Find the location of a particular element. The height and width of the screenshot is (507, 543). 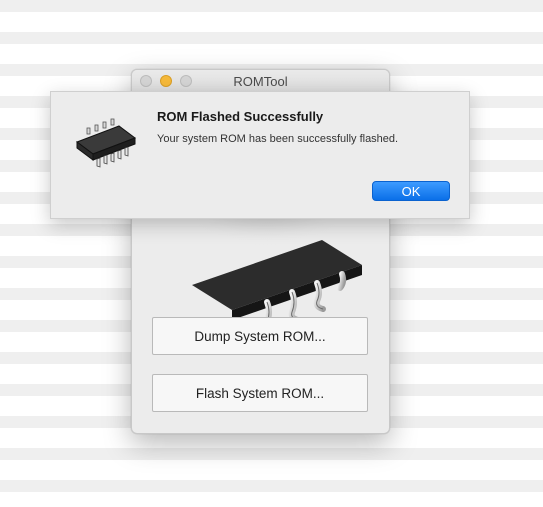

alert-title: ROM Flashed Successfully is located at coordinates (240, 116).